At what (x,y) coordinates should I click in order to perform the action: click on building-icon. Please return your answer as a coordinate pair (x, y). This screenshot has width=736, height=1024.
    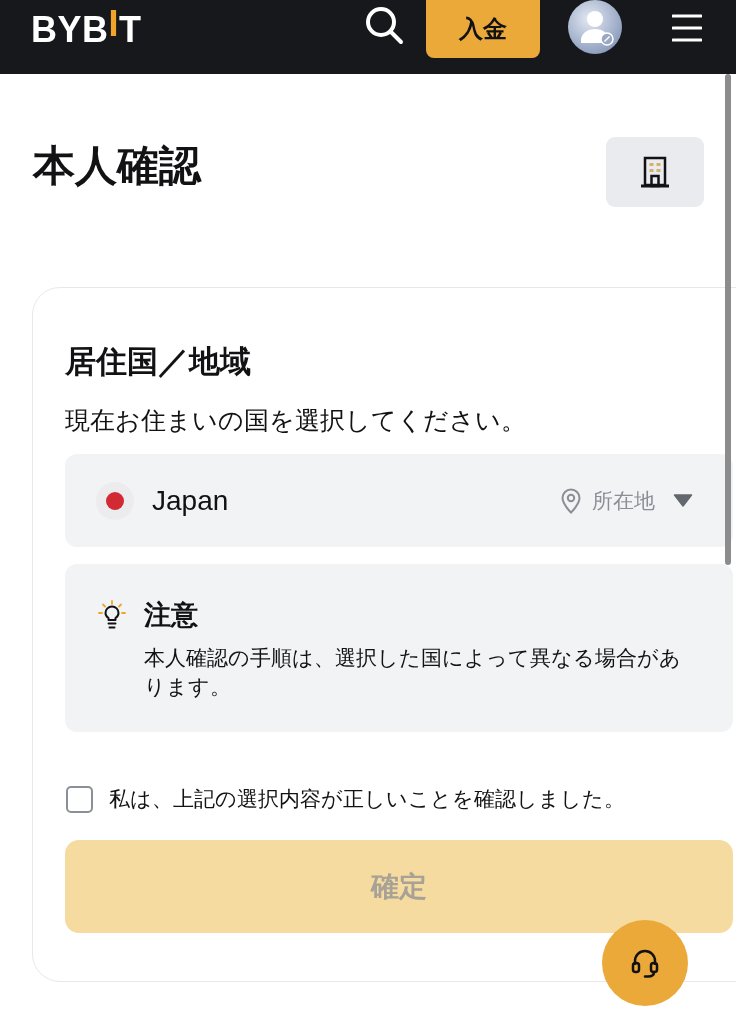
    Looking at the image, I should click on (655, 172).